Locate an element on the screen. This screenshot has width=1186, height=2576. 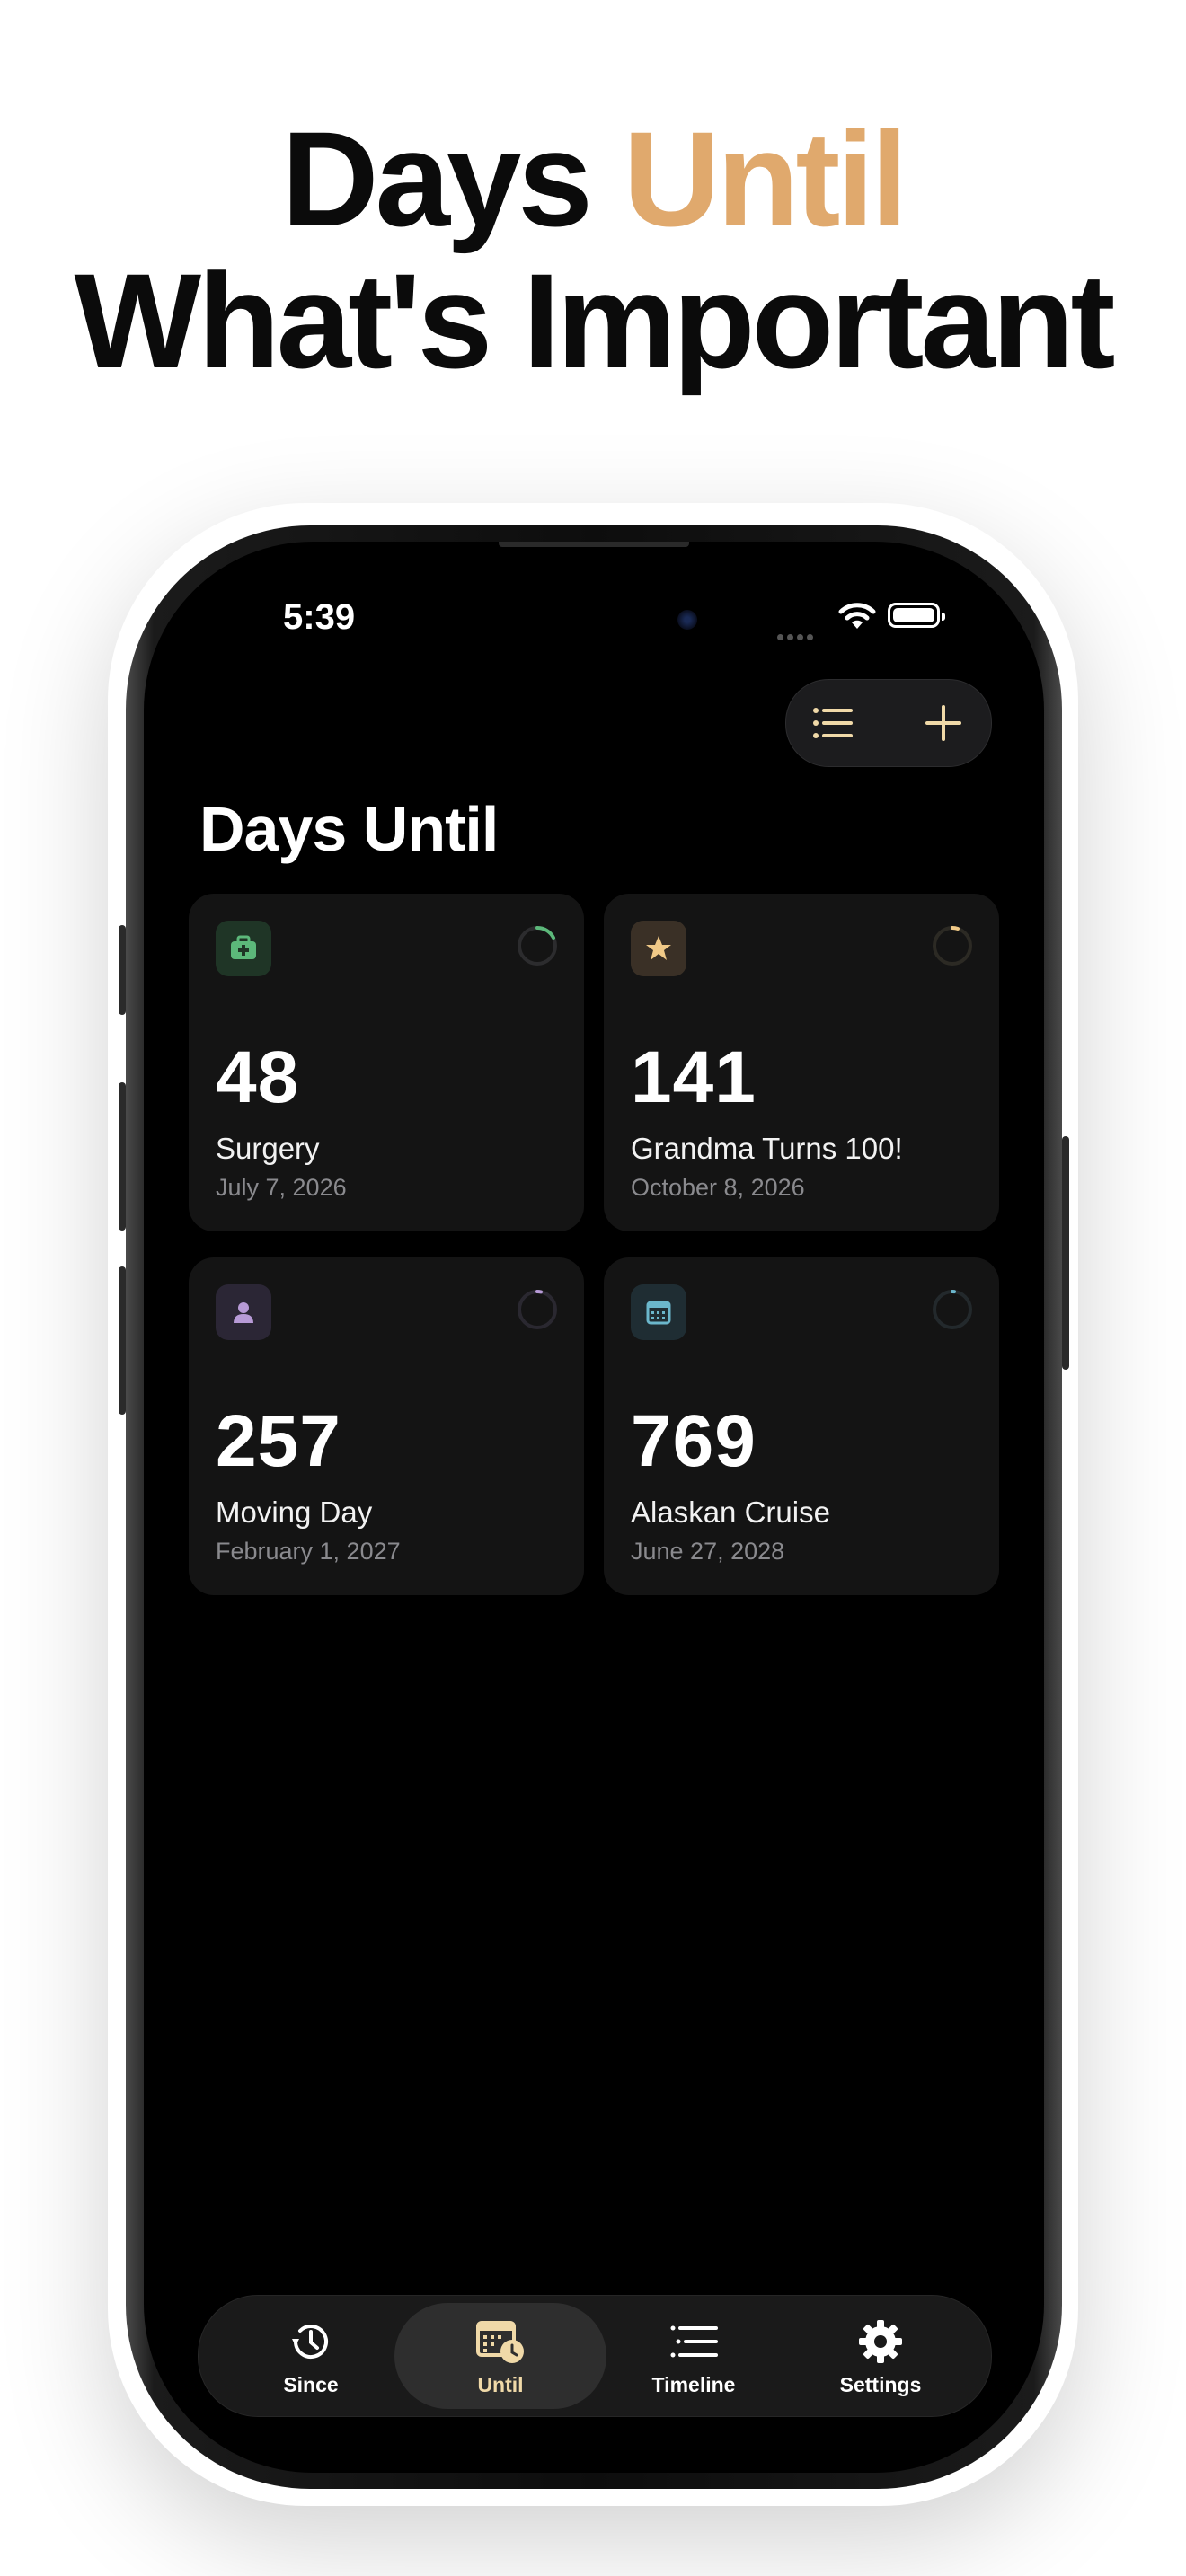
event-card-moving-day: 257 Moving Day February 1, 2027 is located at coordinates (386, 1426).